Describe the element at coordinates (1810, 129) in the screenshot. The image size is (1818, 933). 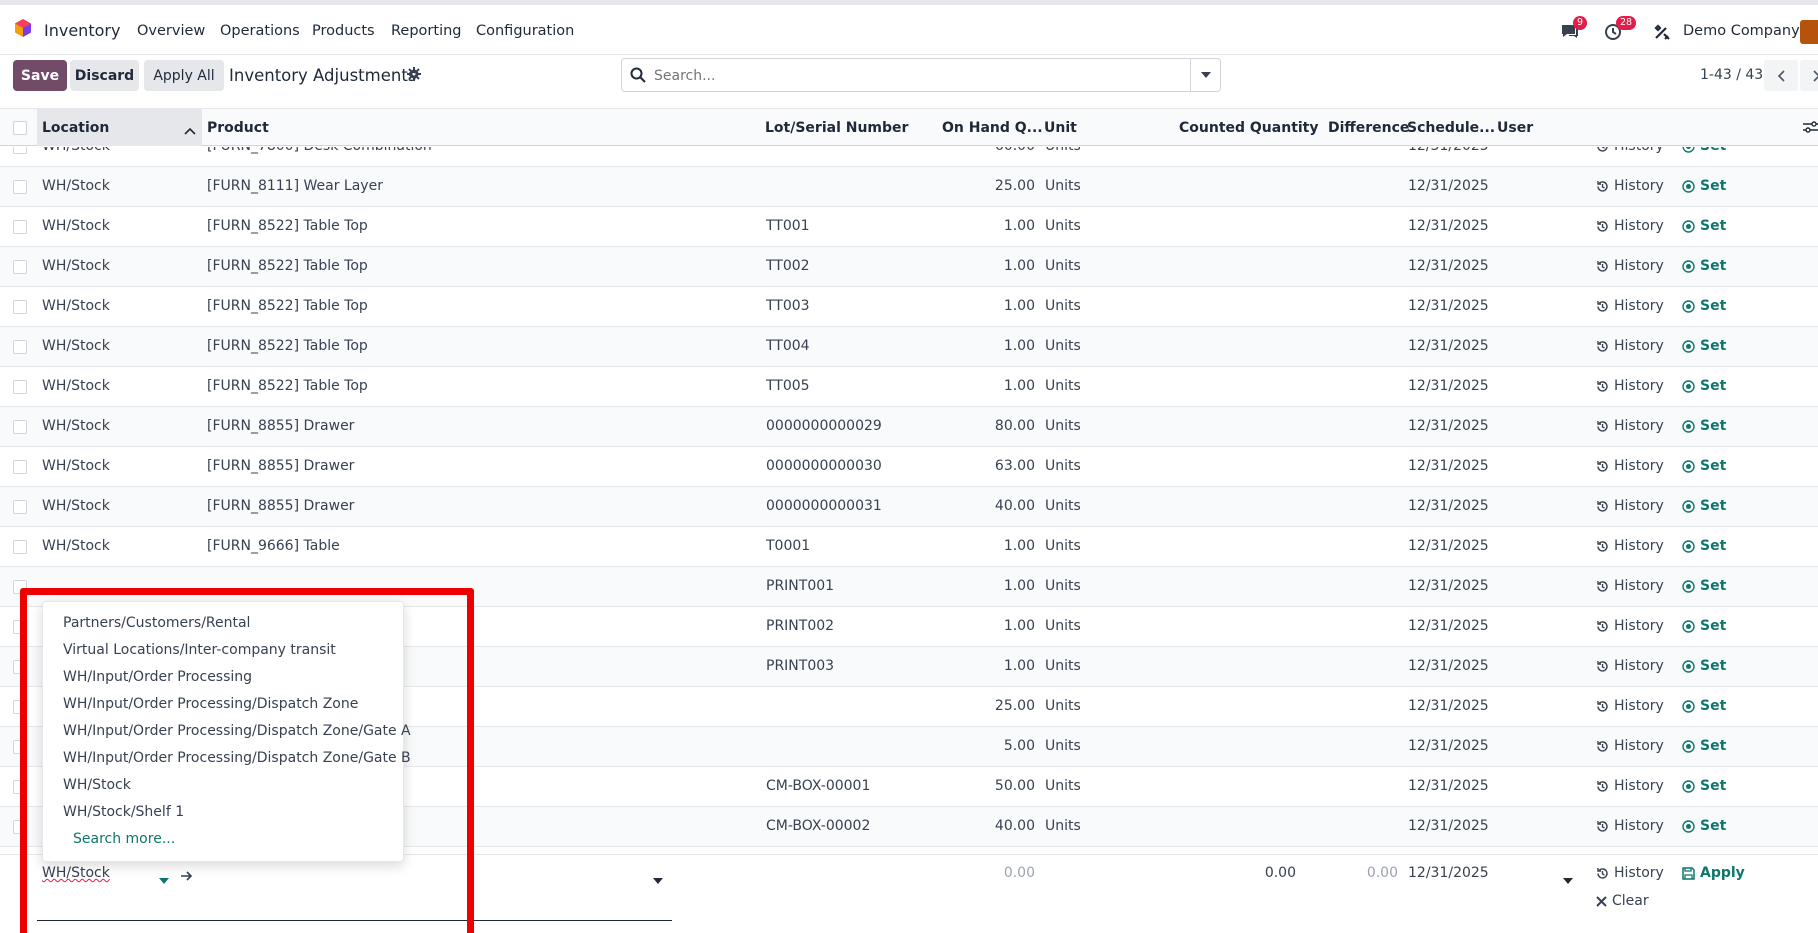
I see `optional-columns-icon` at that location.